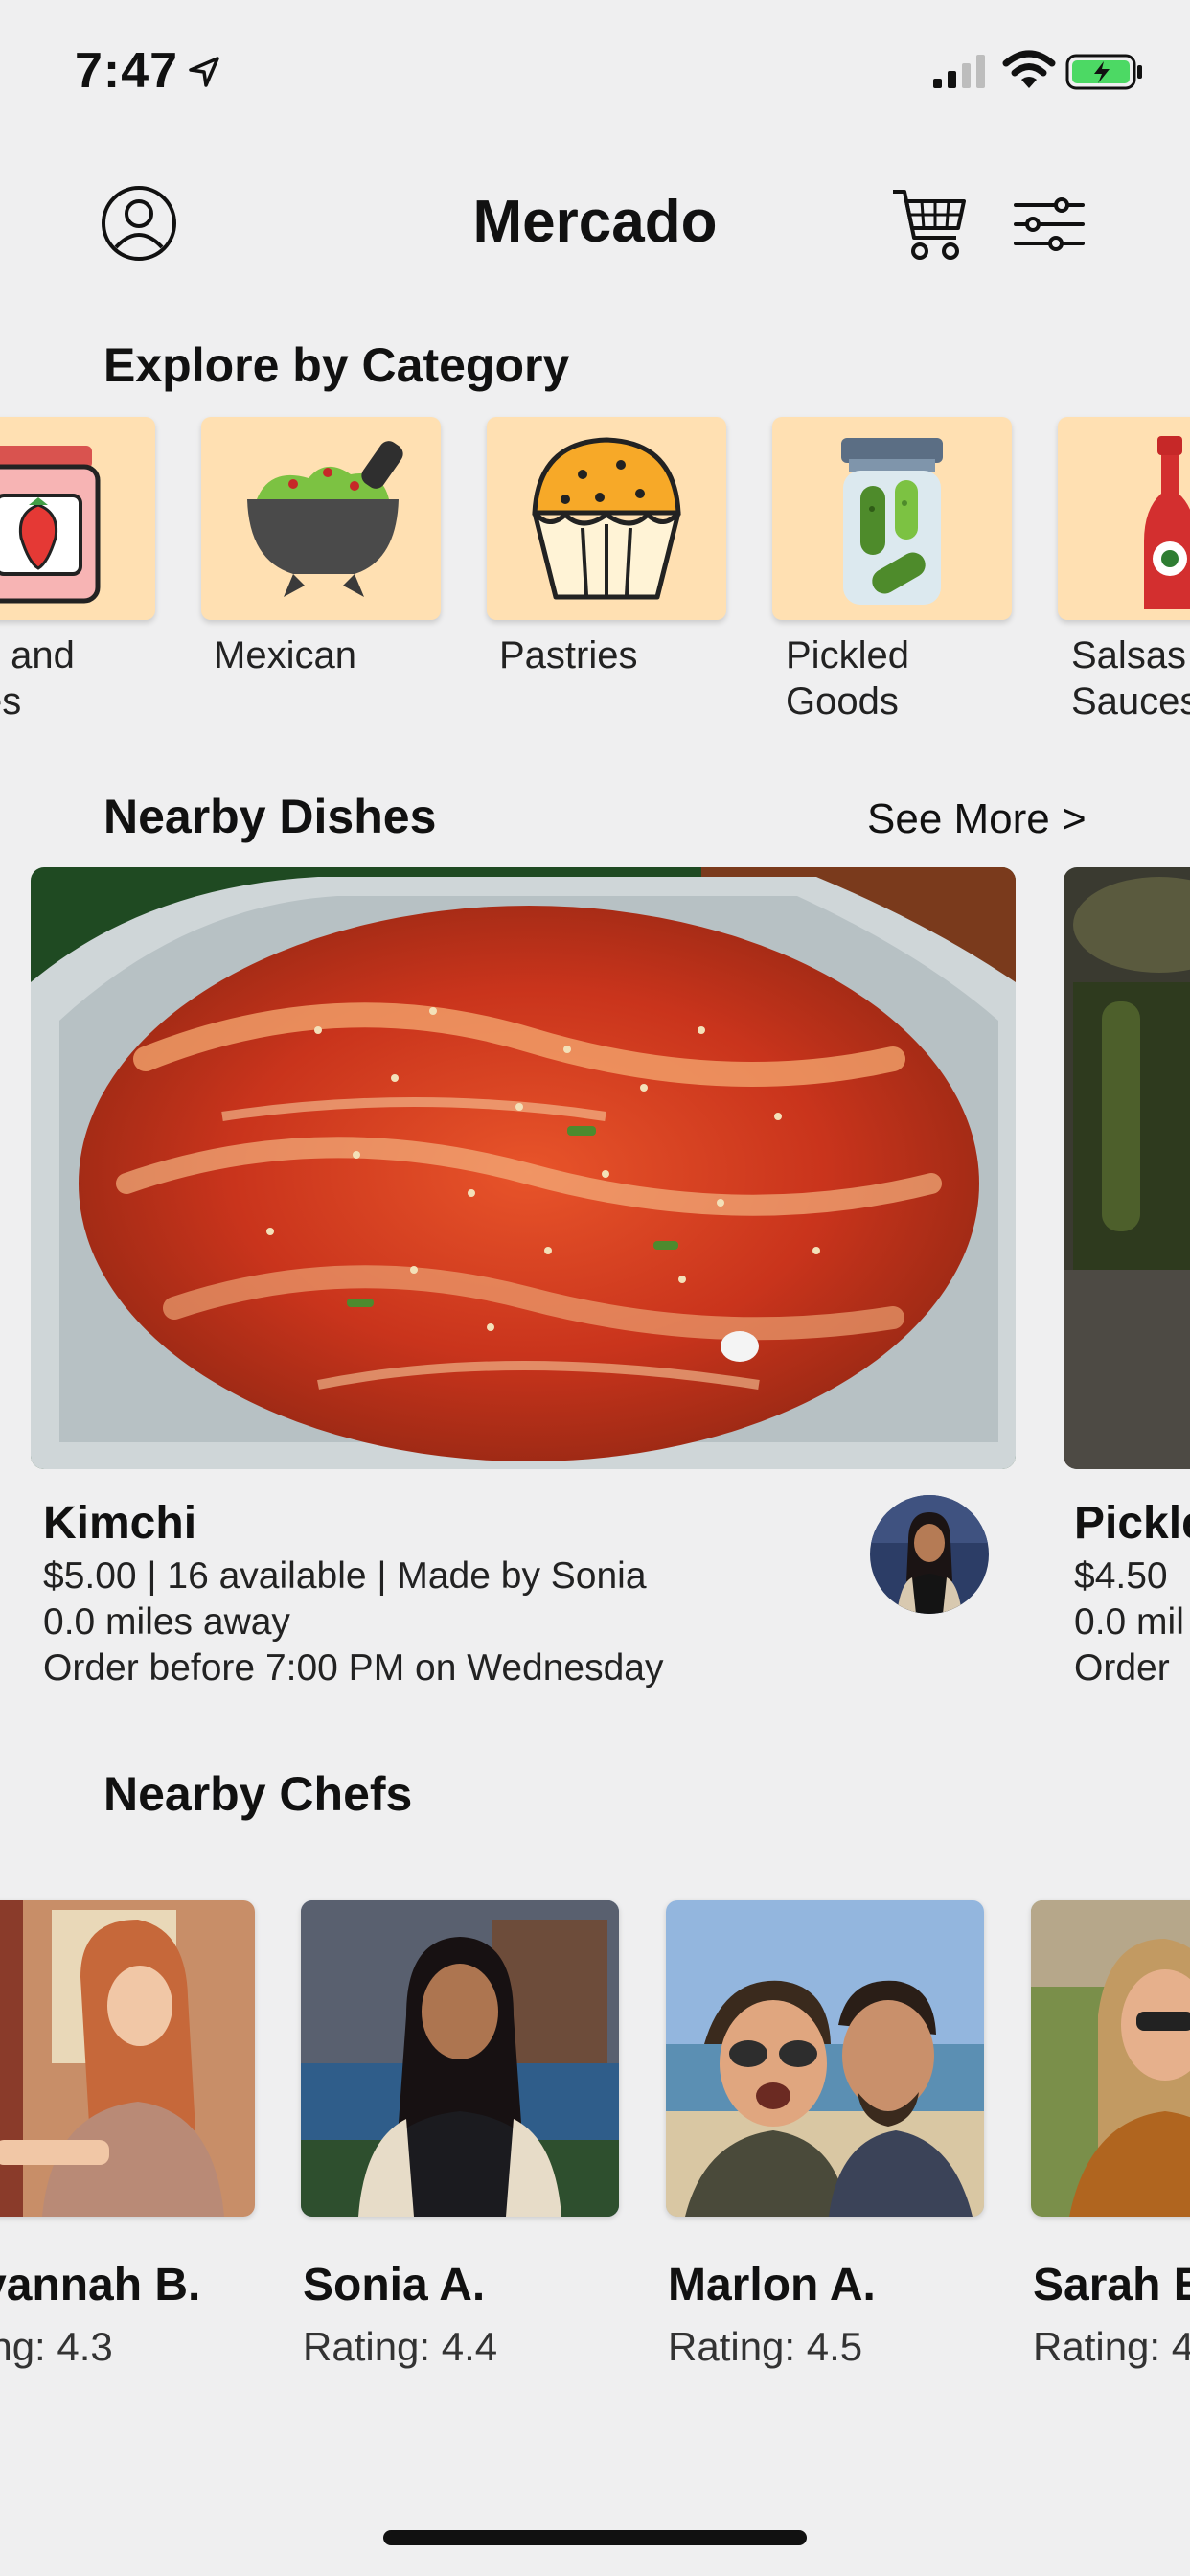 The width and height of the screenshot is (1190, 2576). I want to click on category-label: Salsas Sauces, so click(1131, 678).